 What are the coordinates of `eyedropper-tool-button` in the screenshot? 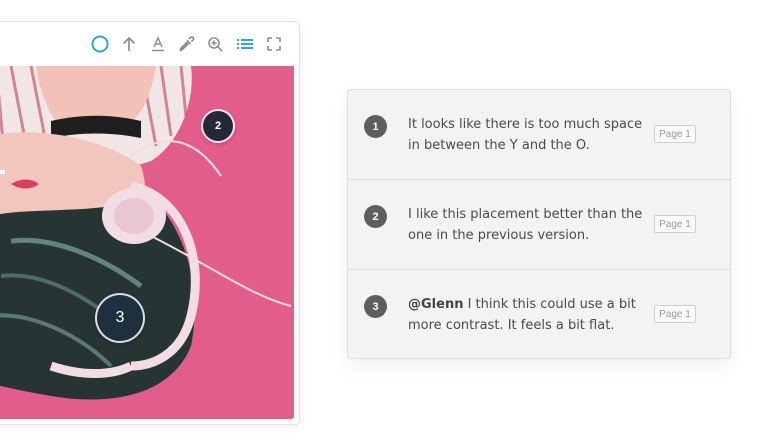 It's located at (186, 44).